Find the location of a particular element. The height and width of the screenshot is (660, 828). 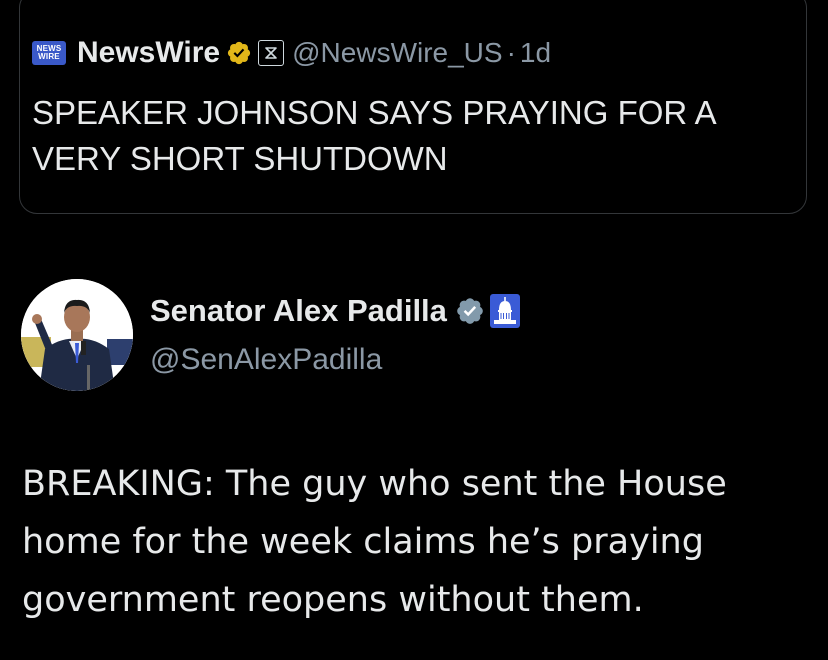

avatar-photo-icon is located at coordinates (77, 335).